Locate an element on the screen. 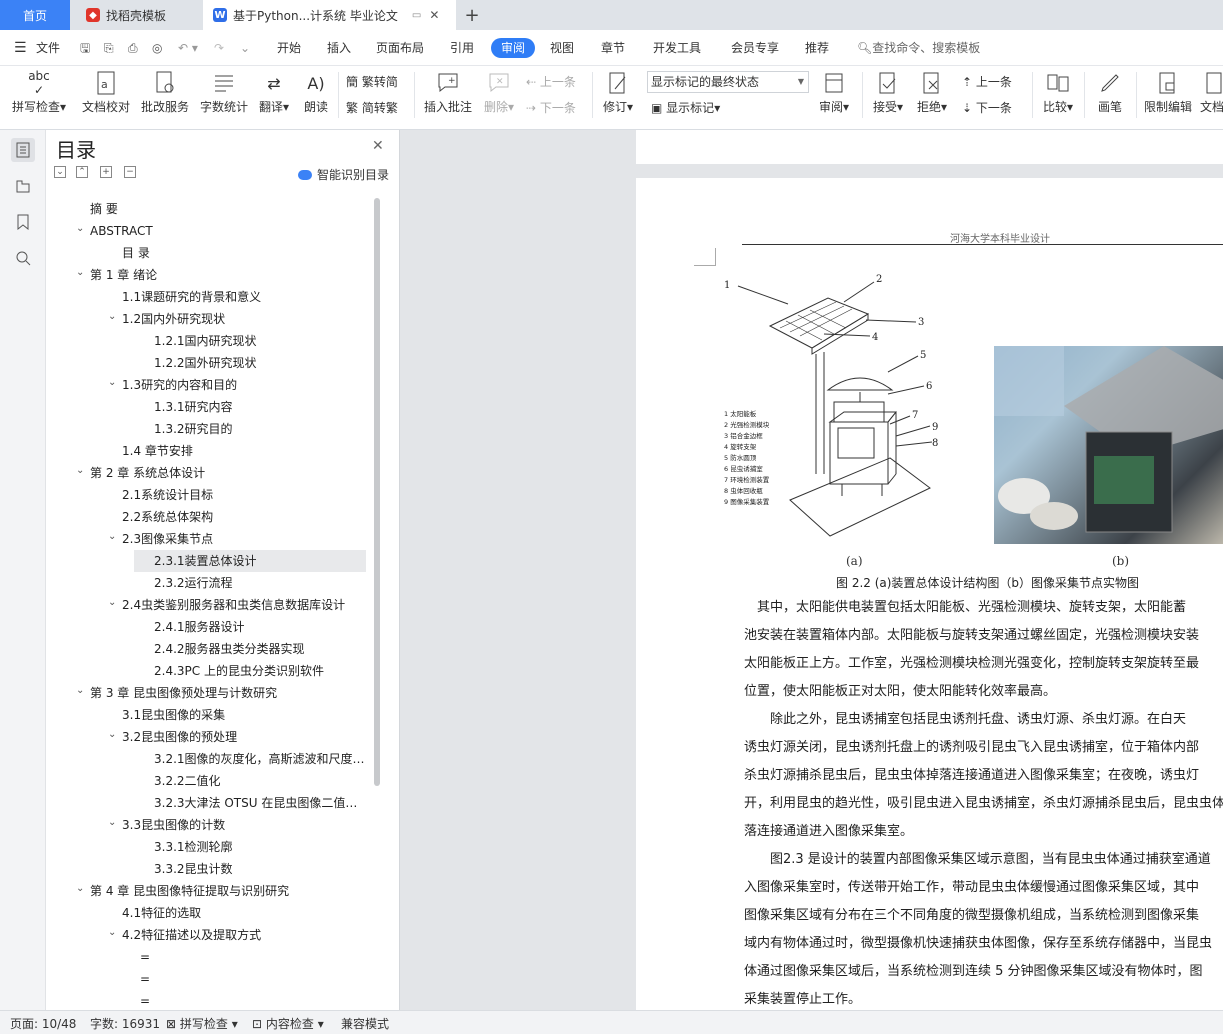  print-icon: ⎙ is located at coordinates (133, 48).